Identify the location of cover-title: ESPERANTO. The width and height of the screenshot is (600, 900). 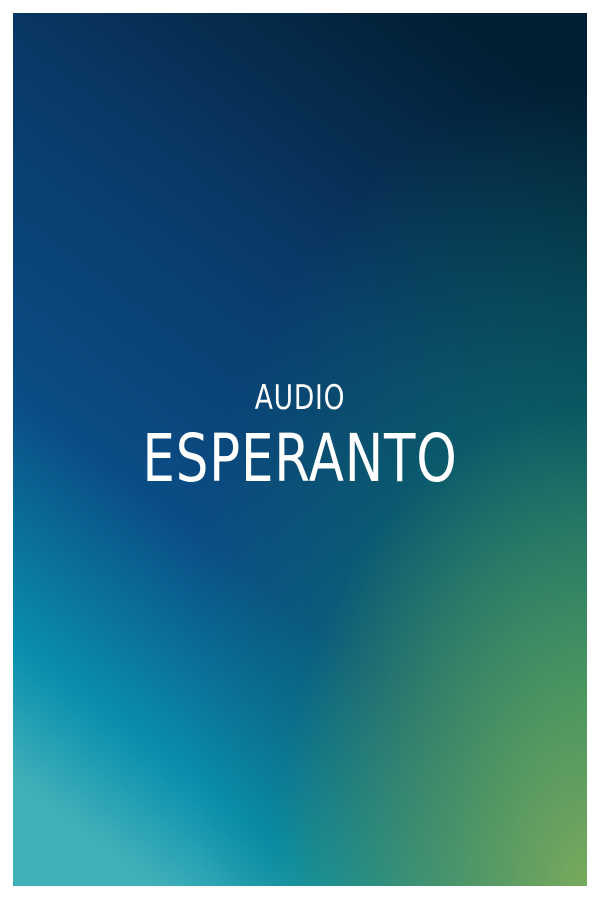
(300, 458).